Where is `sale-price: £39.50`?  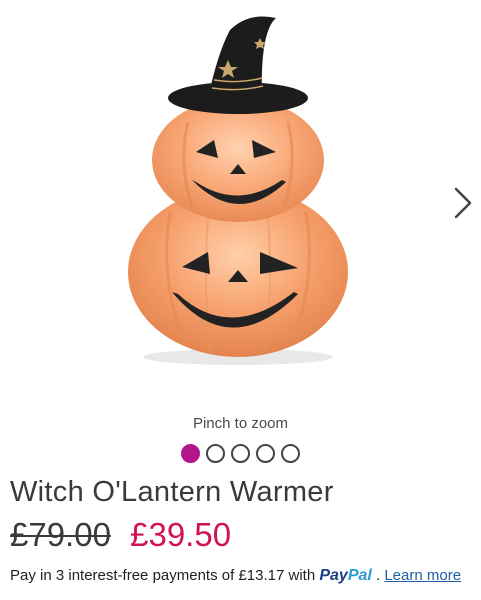
sale-price: £39.50 is located at coordinates (181, 534).